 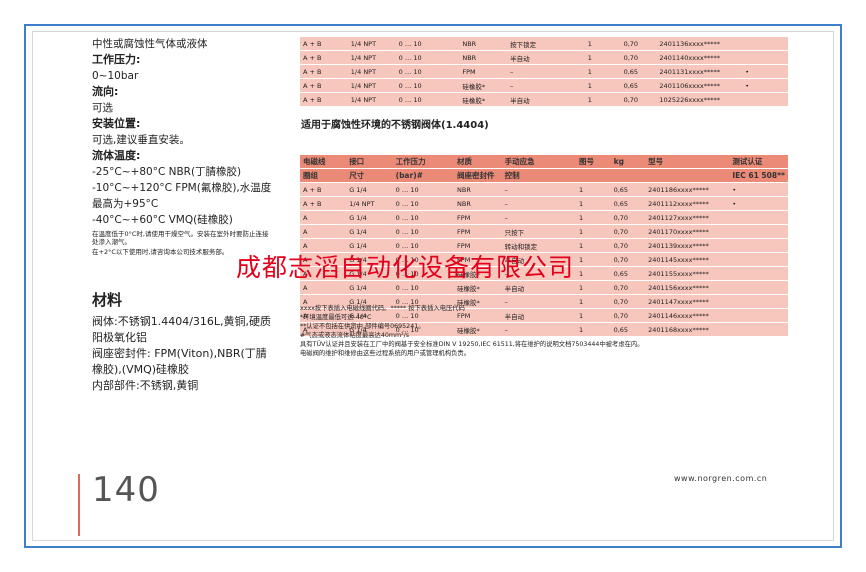 I want to click on table-header-row: 圈组 尺寸 (bar)# 阀座密封件 控制 IEC 61 508**, so click(x=544, y=175).